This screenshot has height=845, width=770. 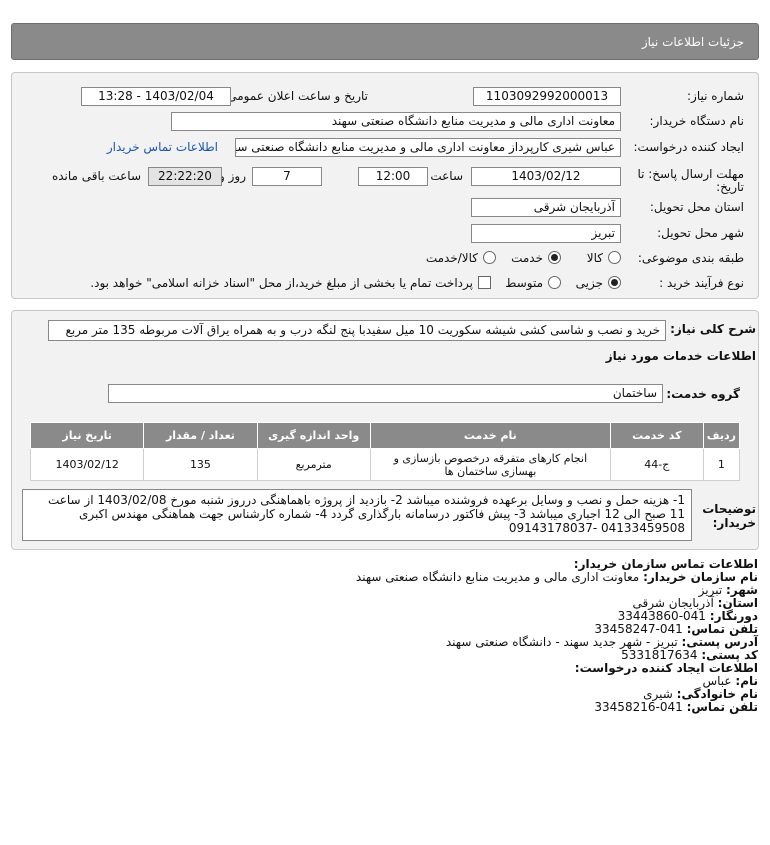 What do you see at coordinates (546, 233) in the screenshot?
I see `city-field: تبریز` at bounding box center [546, 233].